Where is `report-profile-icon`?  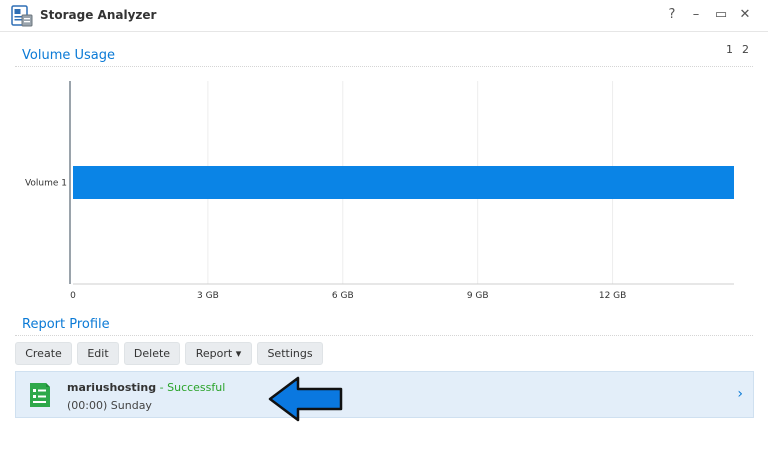
report-profile-icon is located at coordinates (40, 395).